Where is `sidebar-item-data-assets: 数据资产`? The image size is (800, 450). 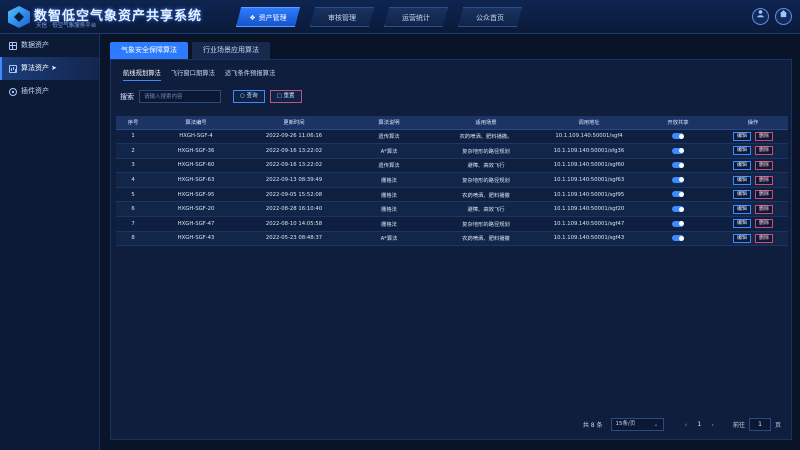
sidebar-item-data-assets: 数据资产 is located at coordinates (49, 45).